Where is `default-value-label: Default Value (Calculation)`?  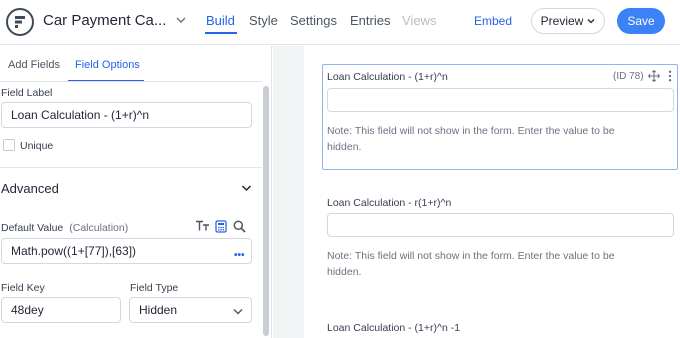
default-value-label: Default Value (Calculation) is located at coordinates (64, 228).